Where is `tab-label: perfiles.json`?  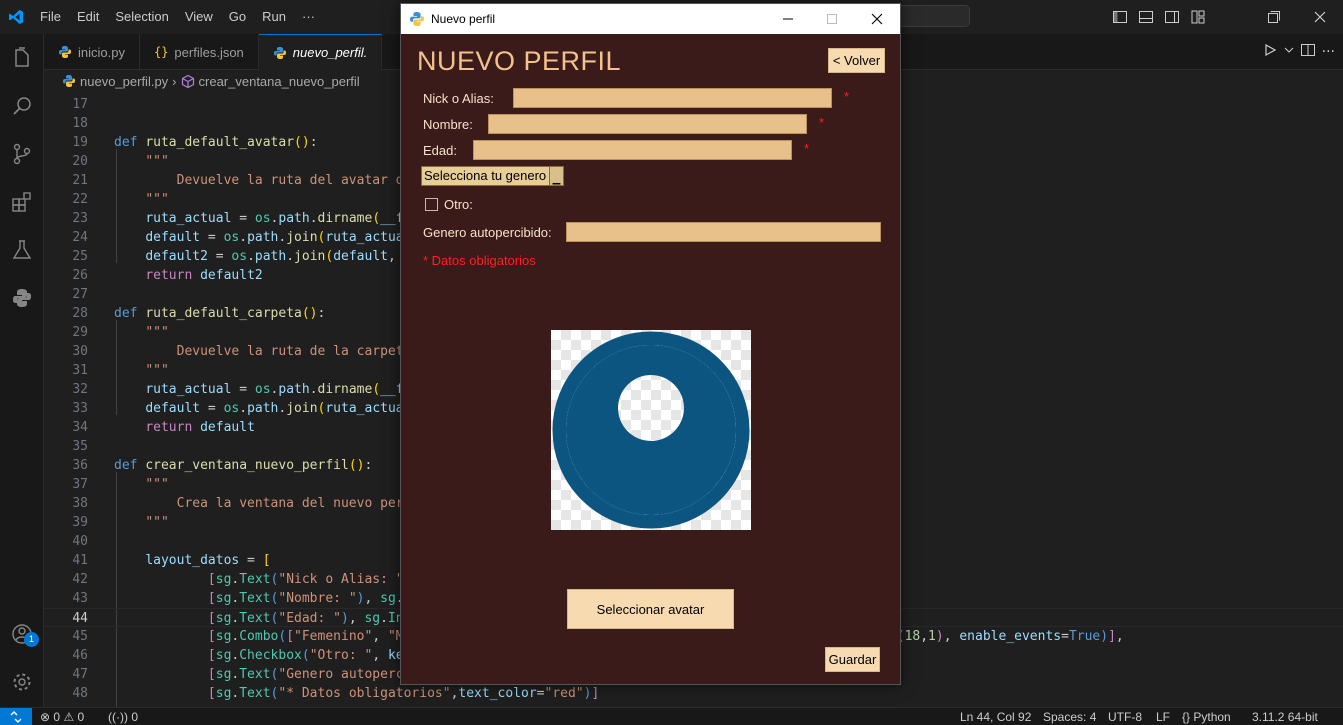 tab-label: perfiles.json is located at coordinates (209, 52).